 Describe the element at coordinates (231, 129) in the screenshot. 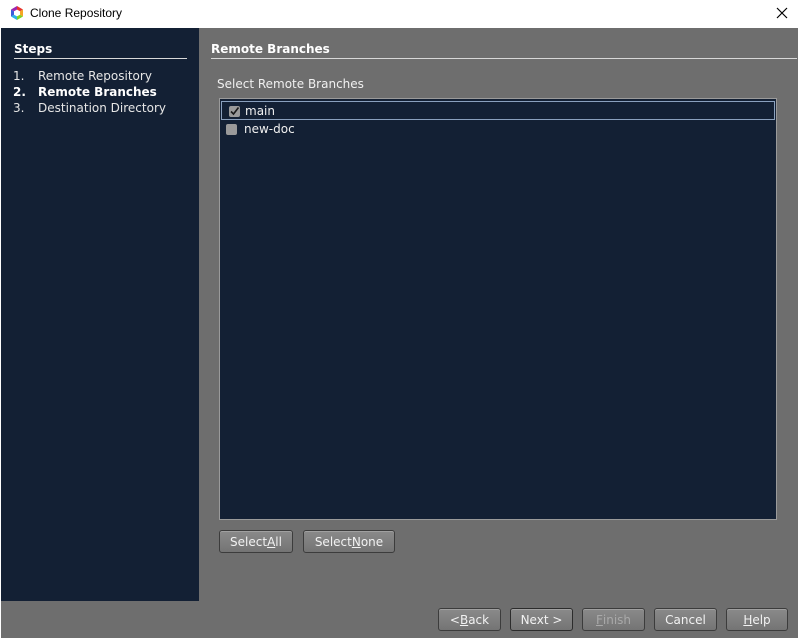

I see `branch-checkbox-new-doc` at that location.